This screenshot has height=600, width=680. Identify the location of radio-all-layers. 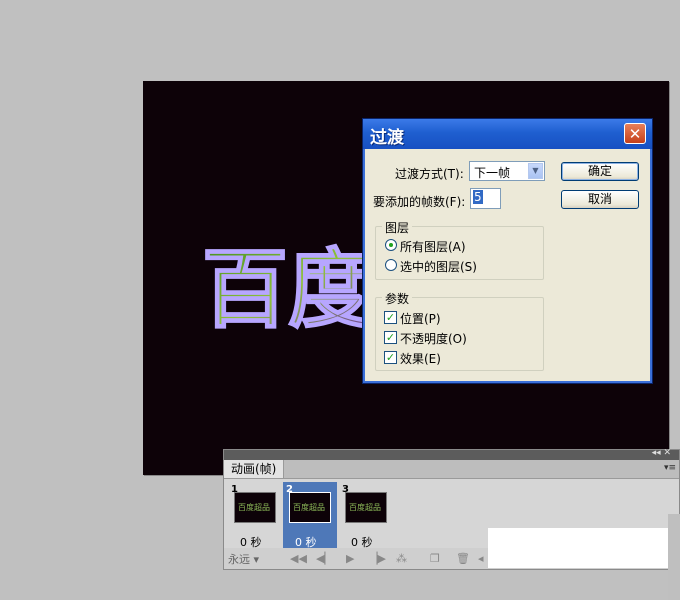
(391, 245).